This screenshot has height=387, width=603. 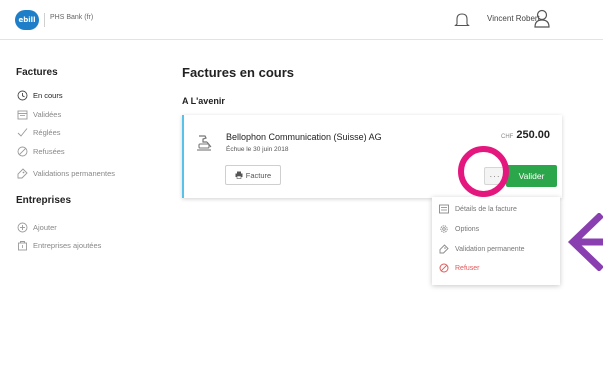 I want to click on sidebar-item-label: Validations permanentes, so click(x=74, y=173).